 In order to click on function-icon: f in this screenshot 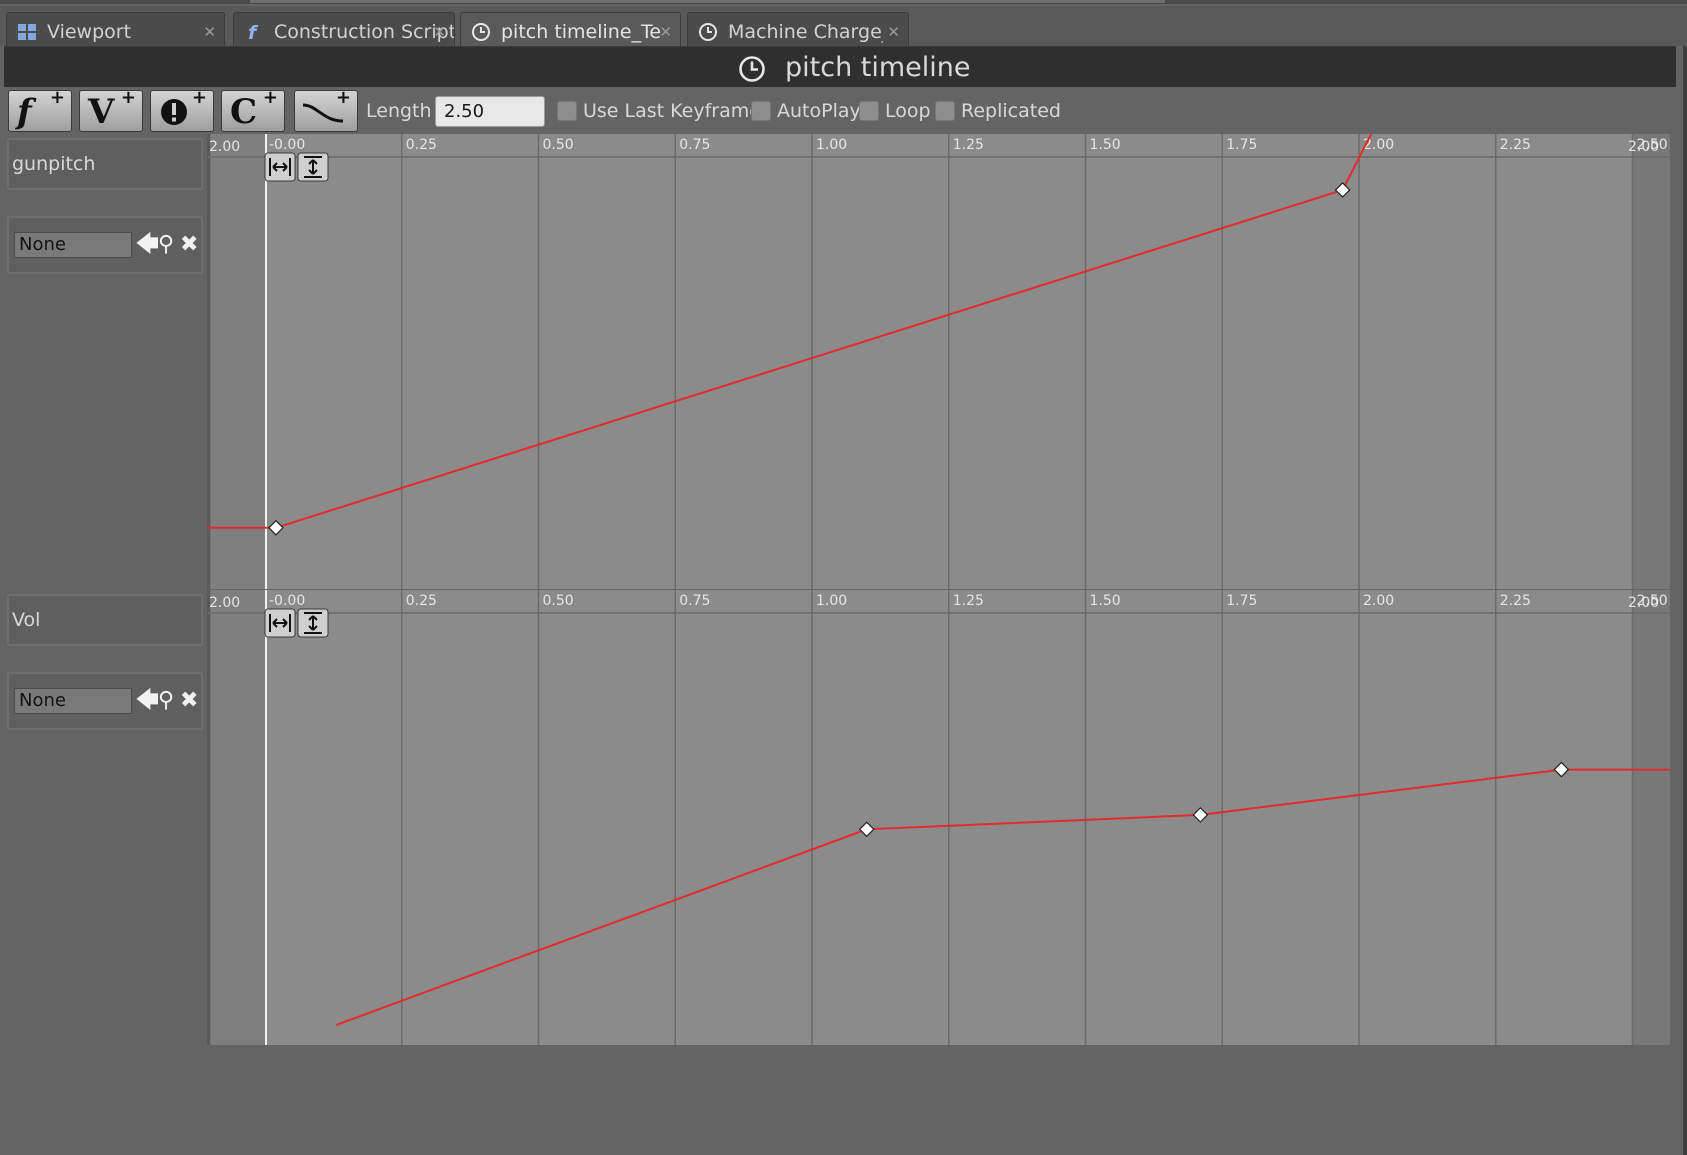, I will do `click(253, 32)`.